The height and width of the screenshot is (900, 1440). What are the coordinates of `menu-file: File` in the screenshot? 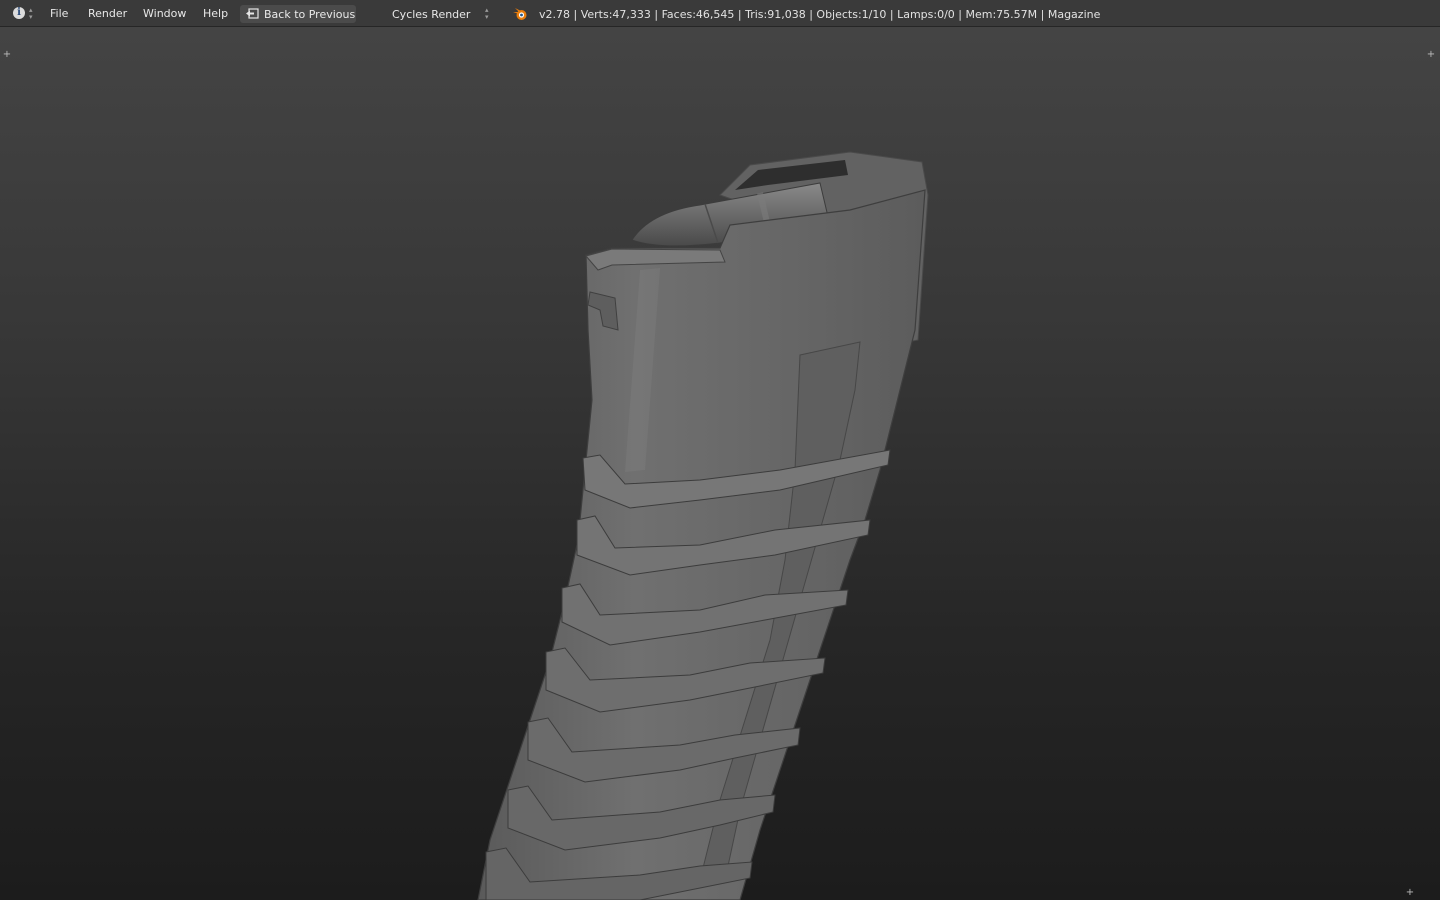 It's located at (59, 13).